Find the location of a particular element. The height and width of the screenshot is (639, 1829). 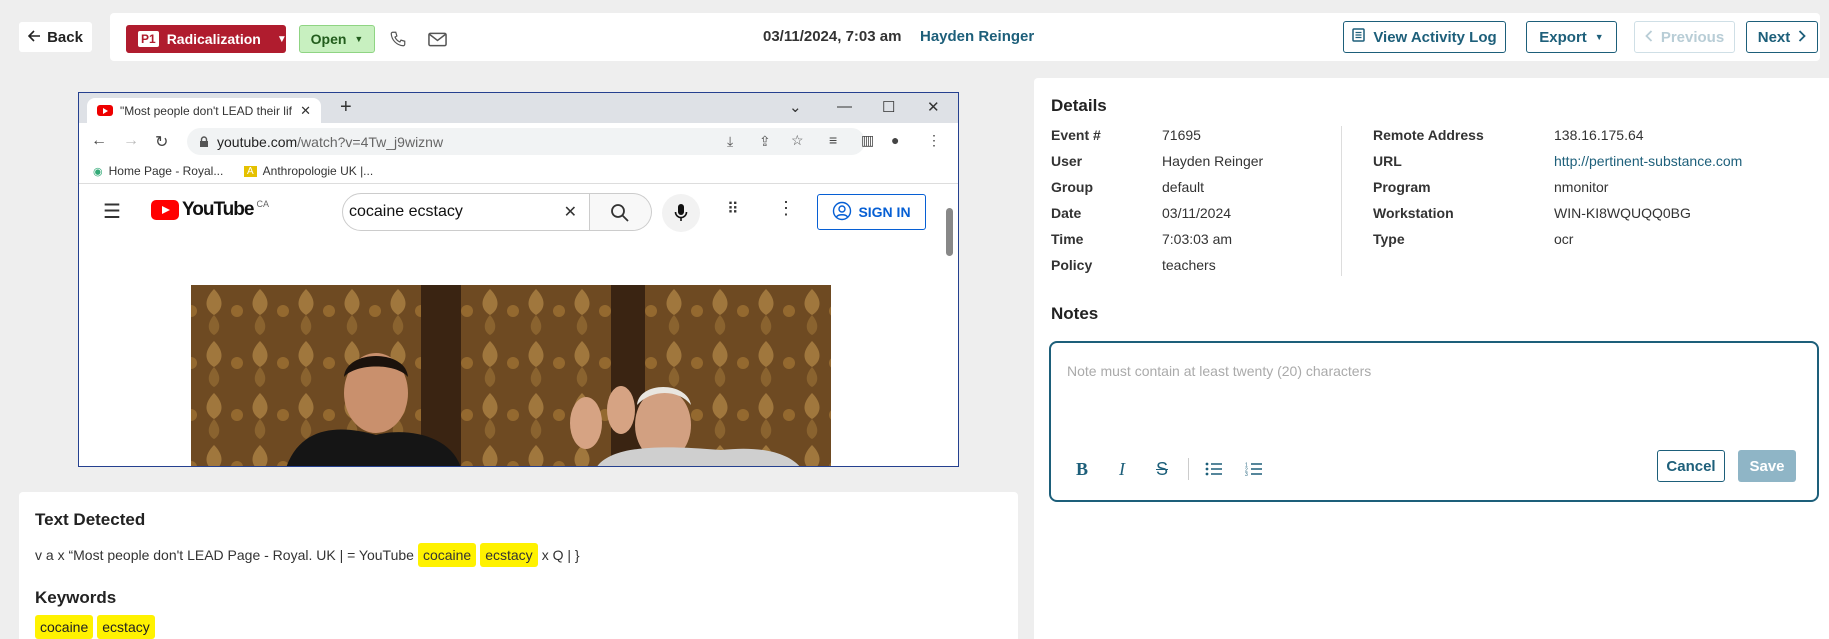

detail-key: URL is located at coordinates (1387, 161).